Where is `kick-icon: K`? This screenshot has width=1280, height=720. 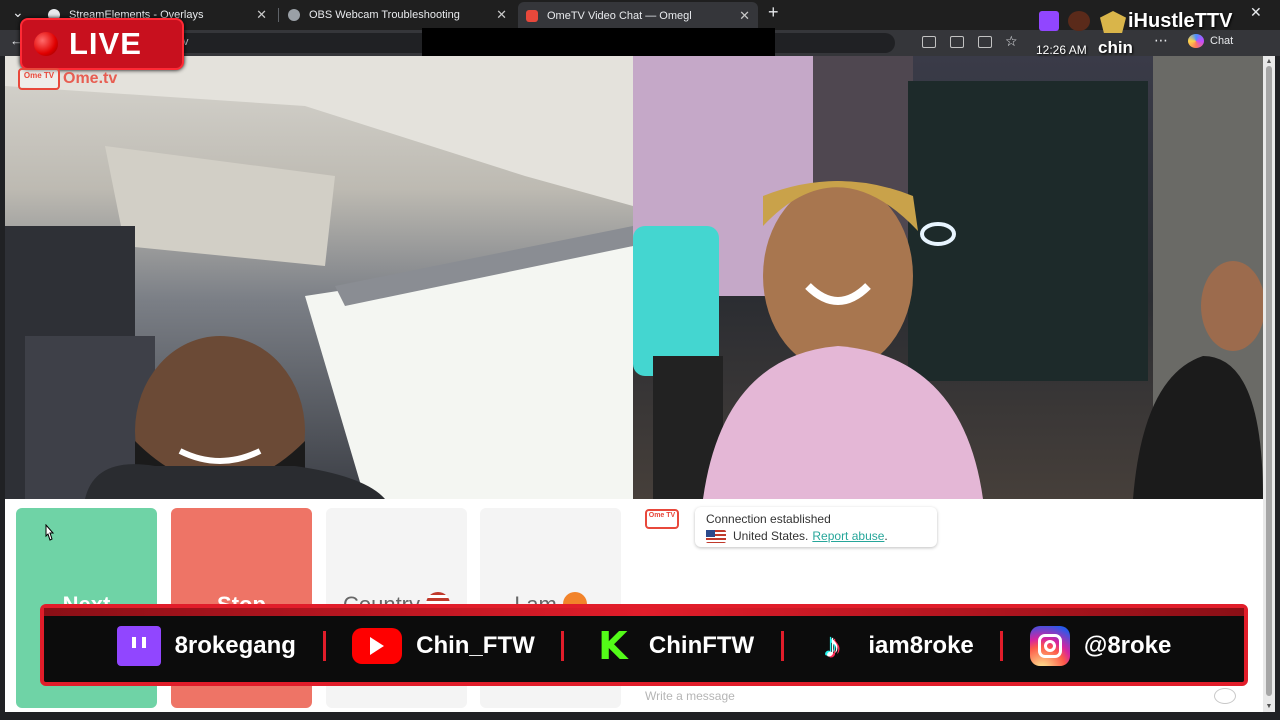 kick-icon: K is located at coordinates (613, 646).